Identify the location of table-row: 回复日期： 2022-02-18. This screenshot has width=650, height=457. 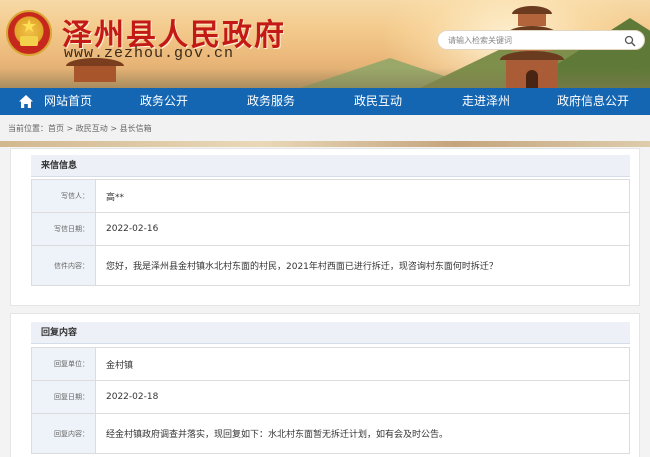
(330, 397).